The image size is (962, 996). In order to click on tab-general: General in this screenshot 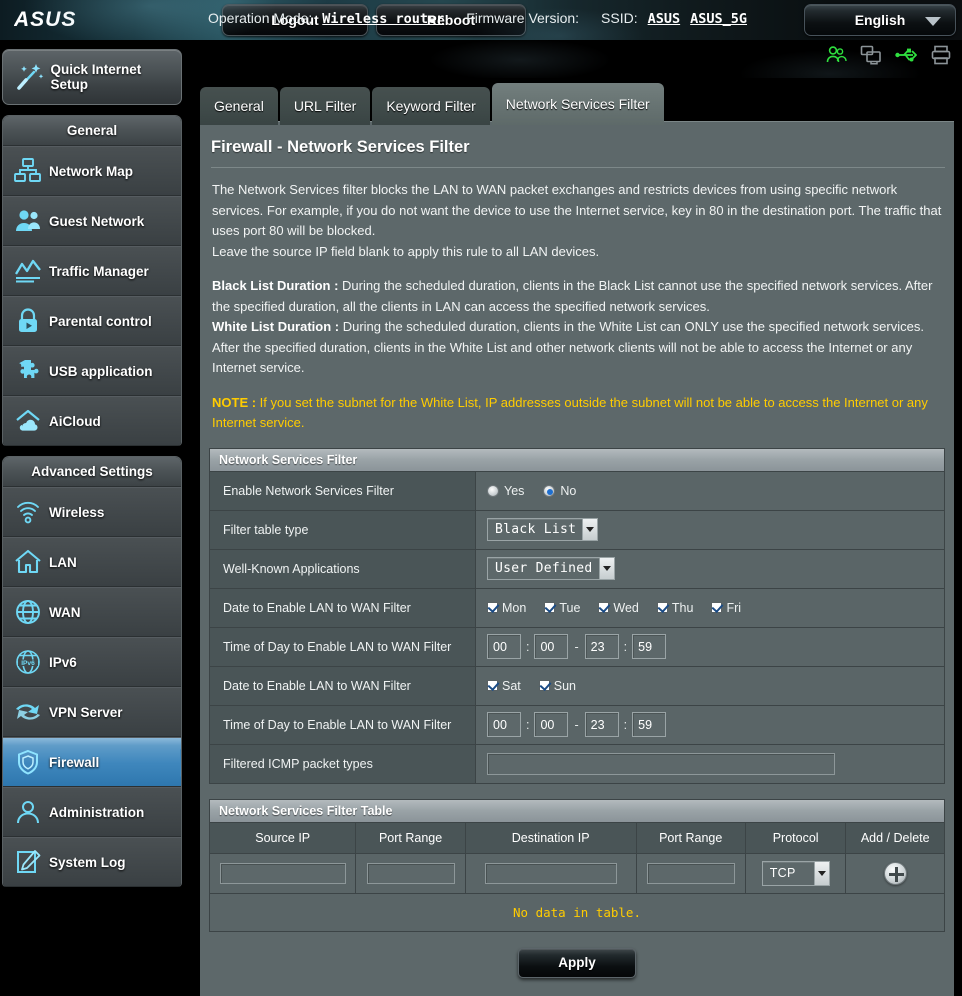, I will do `click(239, 106)`.